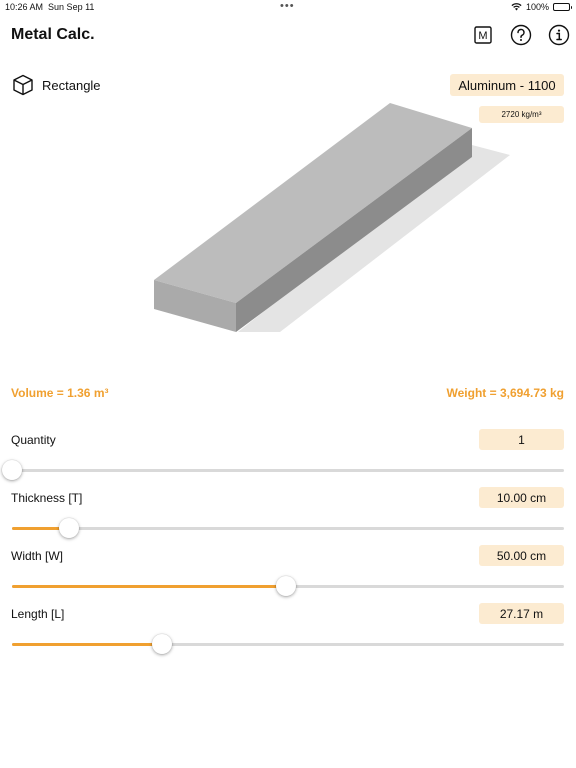  Describe the element at coordinates (71, 7) in the screenshot. I see `status-date: Sun Sep 11` at that location.